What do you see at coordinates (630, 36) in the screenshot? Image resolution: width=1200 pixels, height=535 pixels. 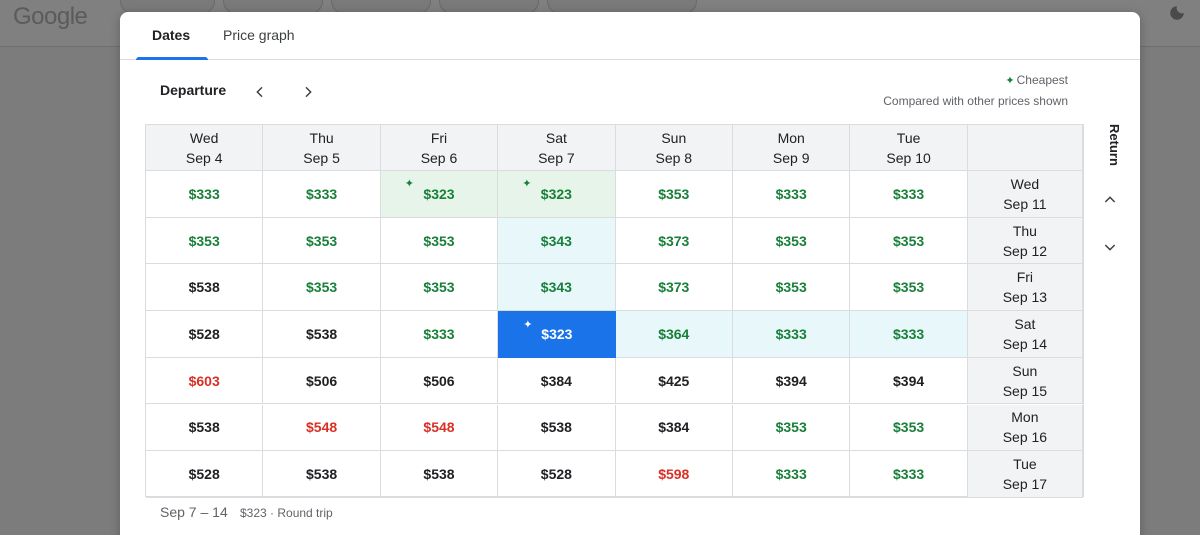 I see `tab-bar: Dates Price graph` at bounding box center [630, 36].